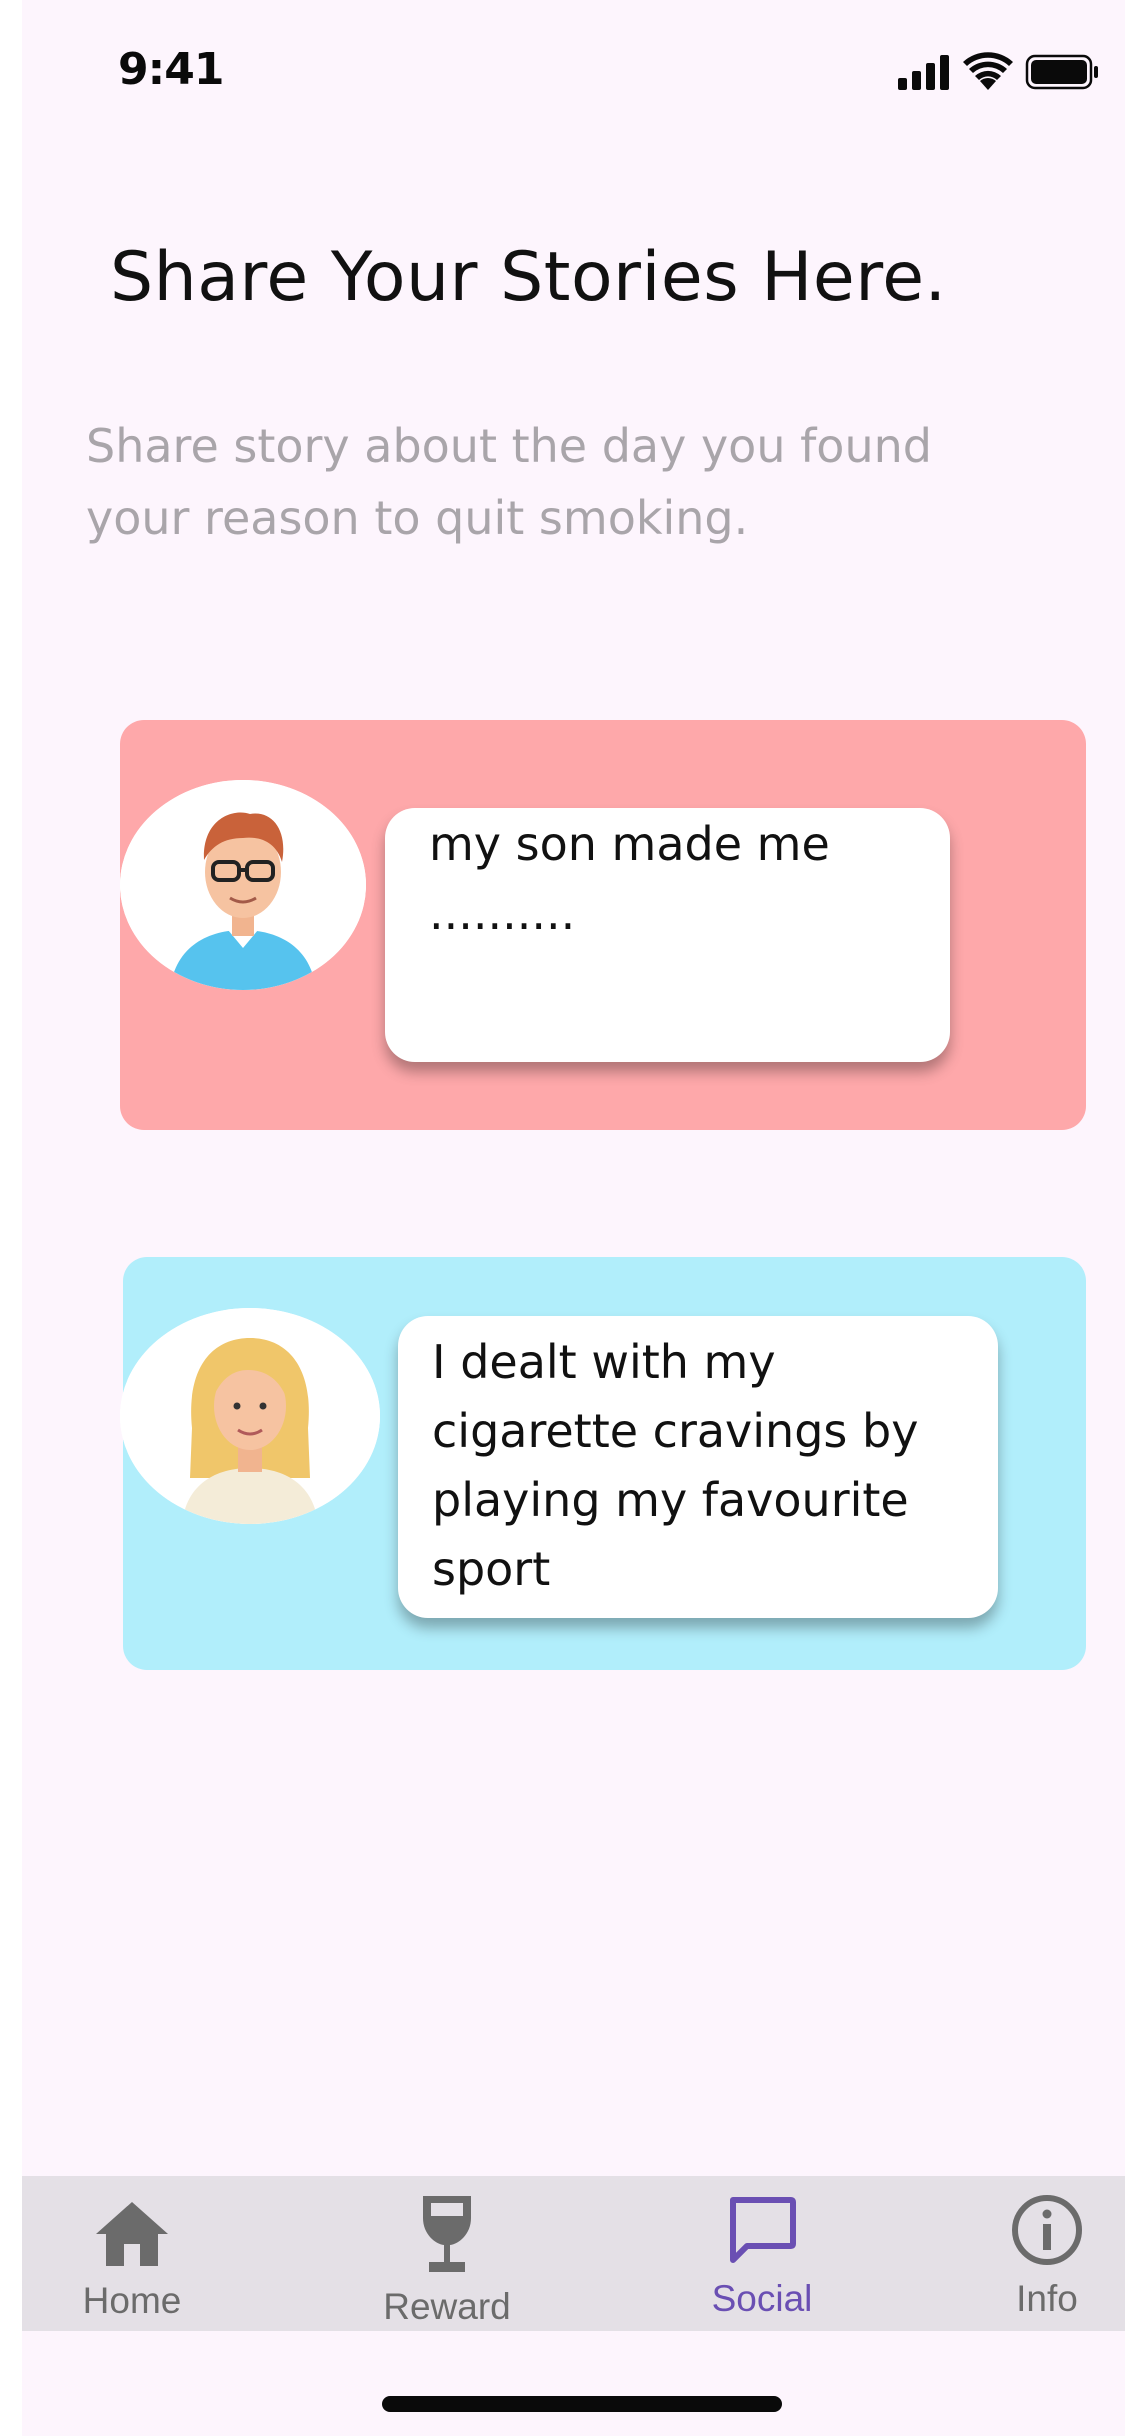 The height and width of the screenshot is (2436, 1125). I want to click on tab-reward: Reward, so click(447, 2253).